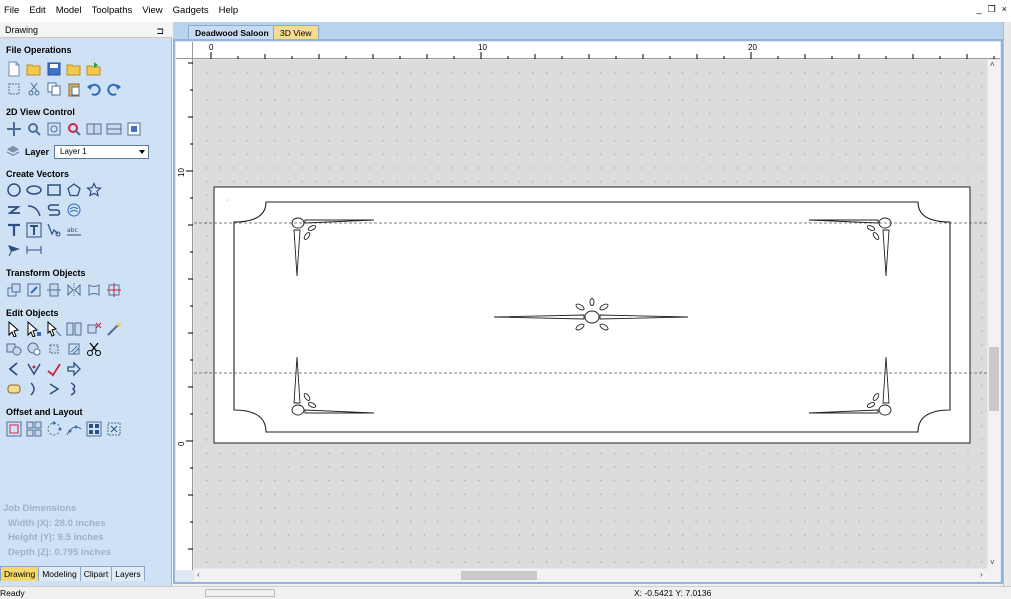 The image size is (1011, 599). Describe the element at coordinates (69, 11) in the screenshot. I see `menu-model: Model` at that location.